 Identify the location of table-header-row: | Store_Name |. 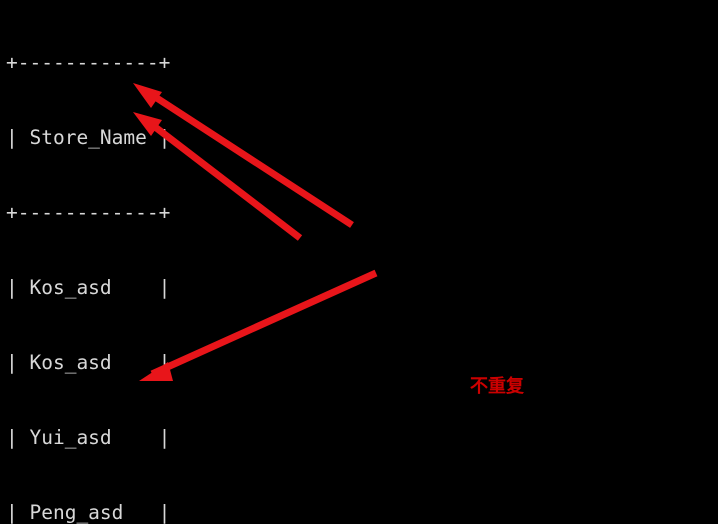
(88, 137).